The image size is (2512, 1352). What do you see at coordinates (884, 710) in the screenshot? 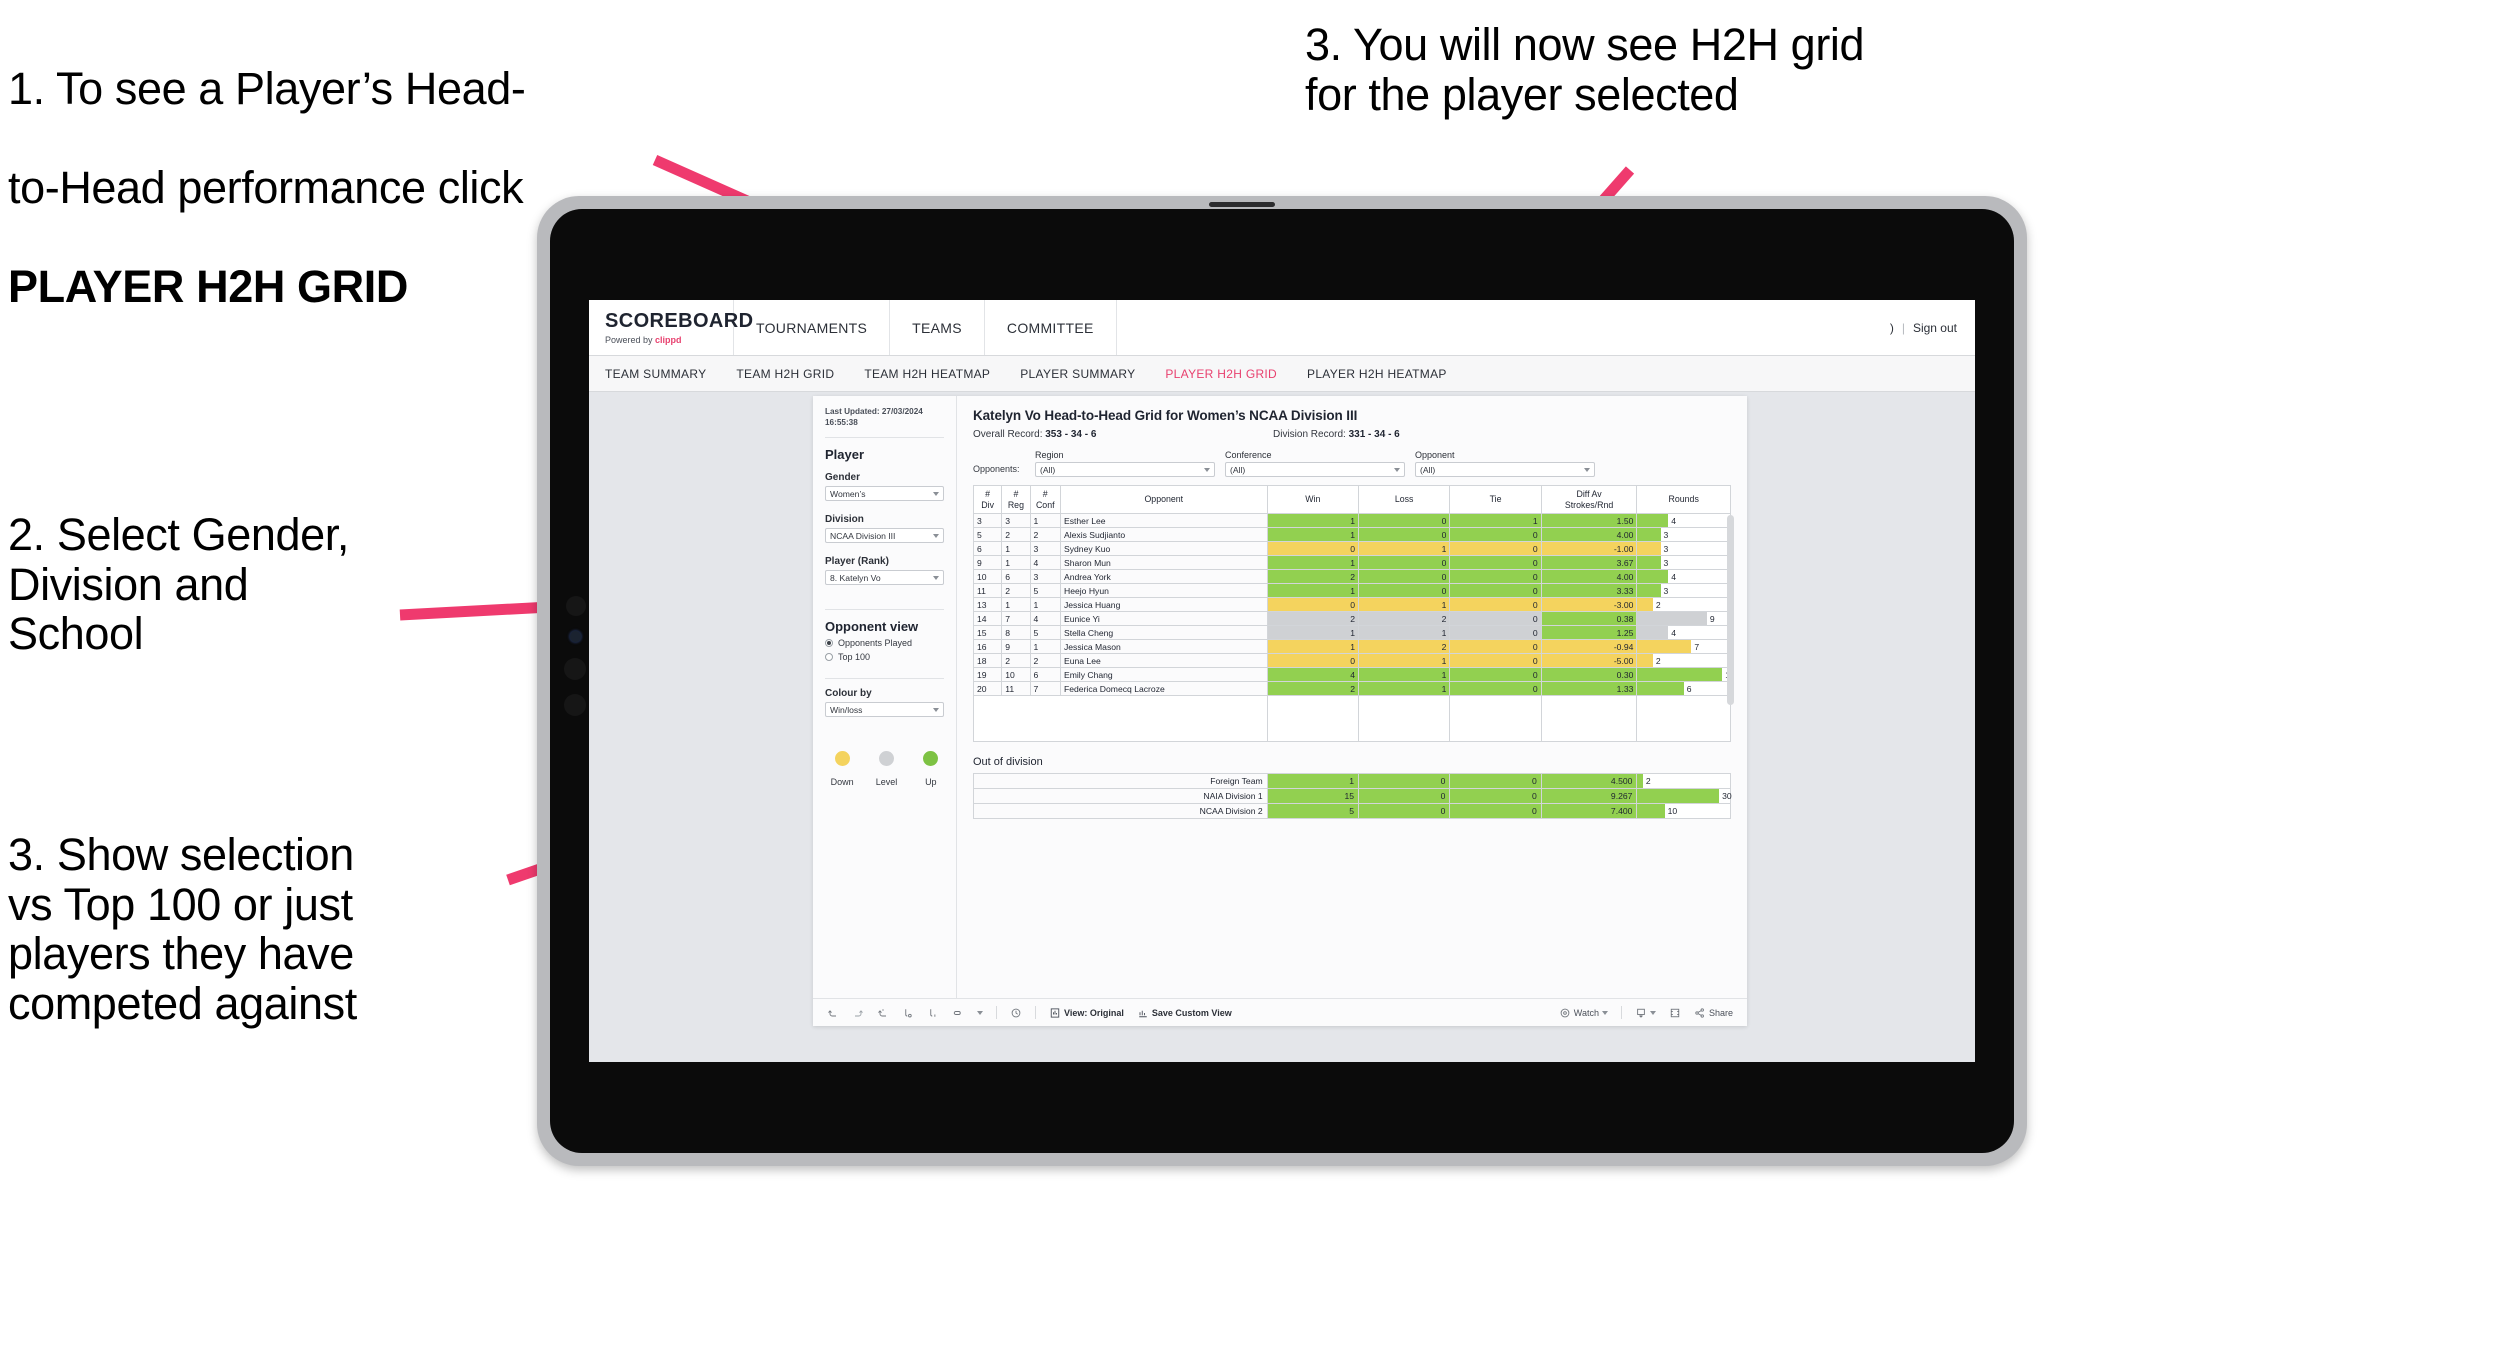
I see `colour-by-select: Win/loss` at bounding box center [884, 710].